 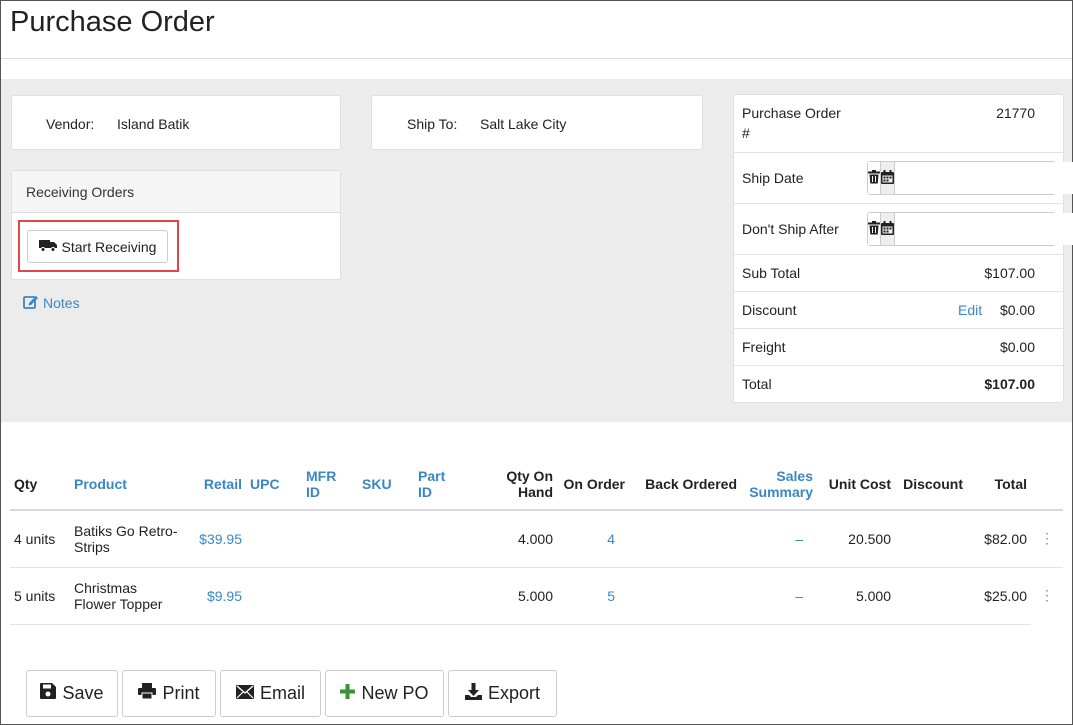 What do you see at coordinates (1009, 384) in the screenshot?
I see `total-value: $107.00` at bounding box center [1009, 384].